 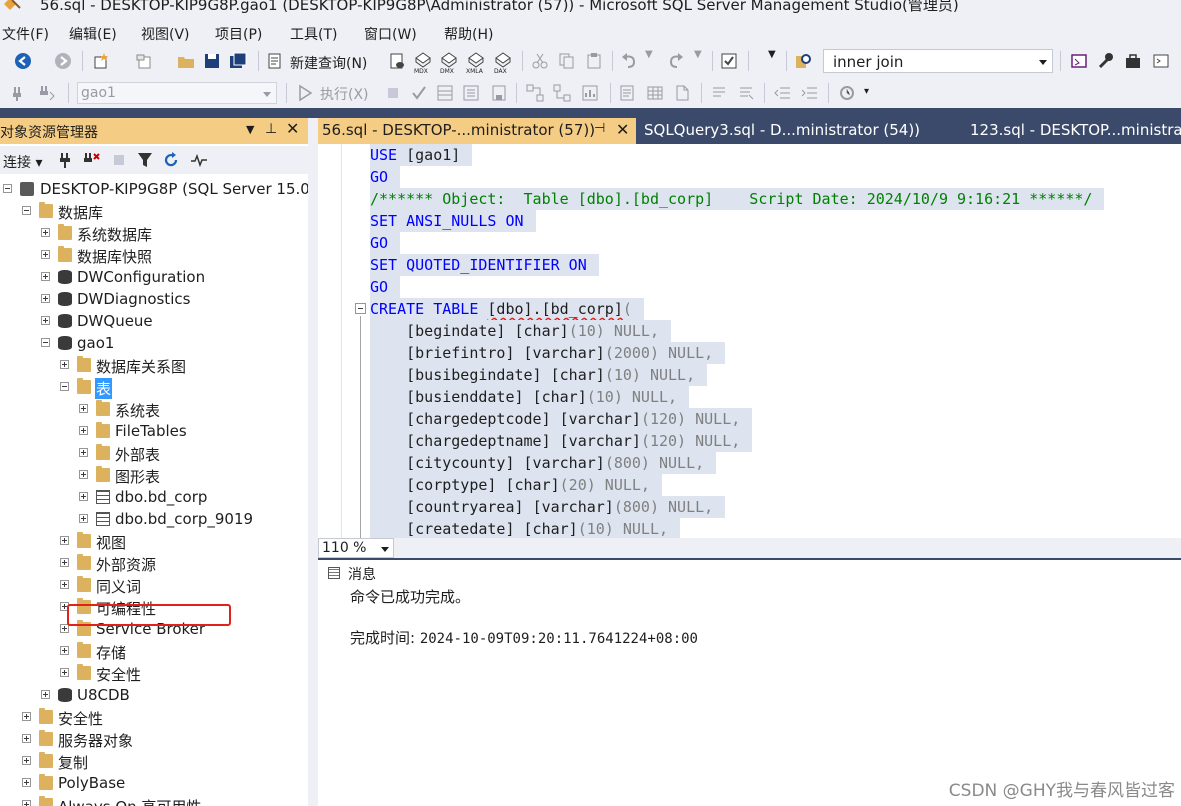 I want to click on redo-dropdown-icon: ▼, so click(x=698, y=54).